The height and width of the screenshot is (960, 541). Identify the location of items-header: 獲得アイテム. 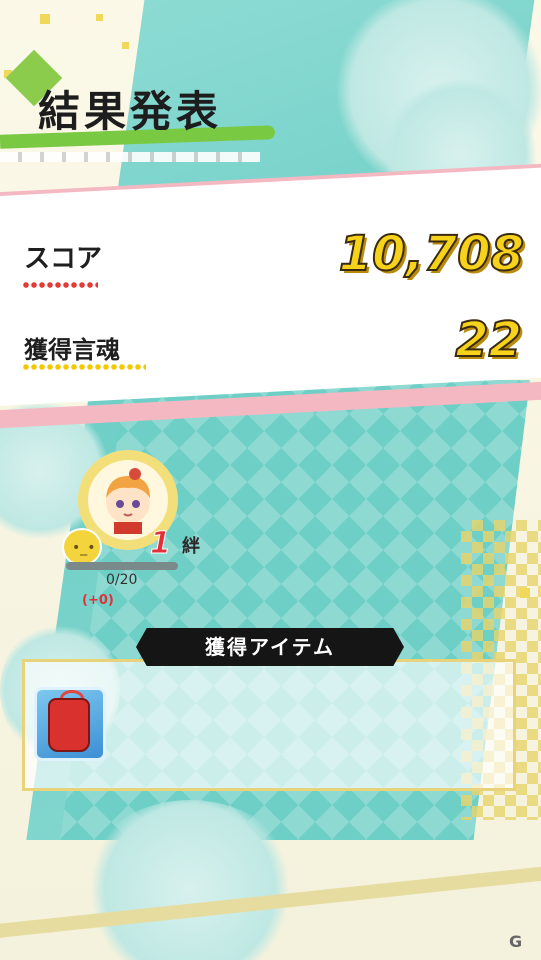
(270, 647).